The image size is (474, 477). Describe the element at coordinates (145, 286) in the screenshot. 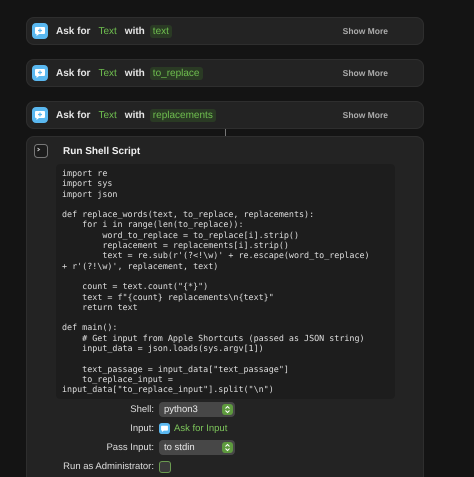

I see `code-line: count = text.count("{*}")` at that location.